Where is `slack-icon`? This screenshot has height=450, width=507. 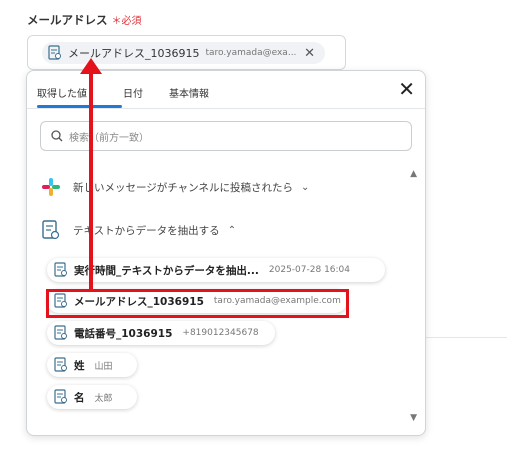
slack-icon is located at coordinates (51, 187).